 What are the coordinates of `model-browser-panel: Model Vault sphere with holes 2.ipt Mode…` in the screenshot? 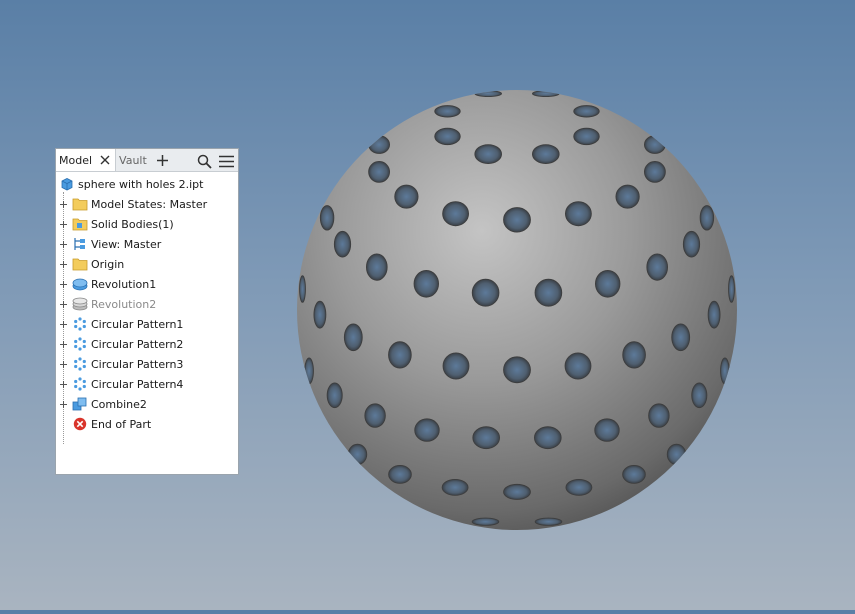 It's located at (147, 311).